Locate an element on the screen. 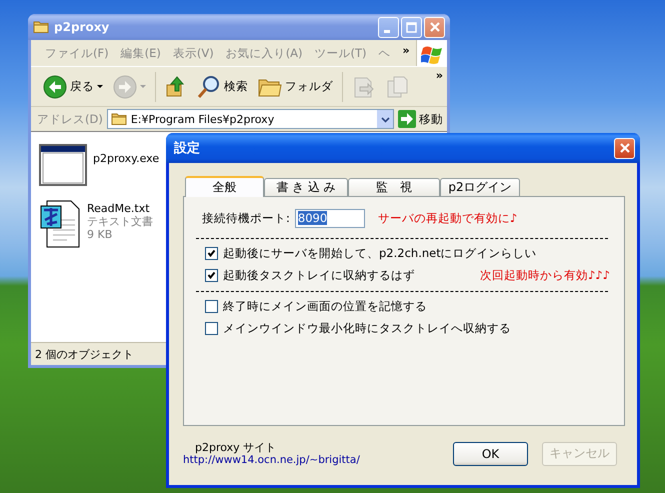 This screenshot has height=493, width=665. program-window-icon is located at coordinates (63, 166).